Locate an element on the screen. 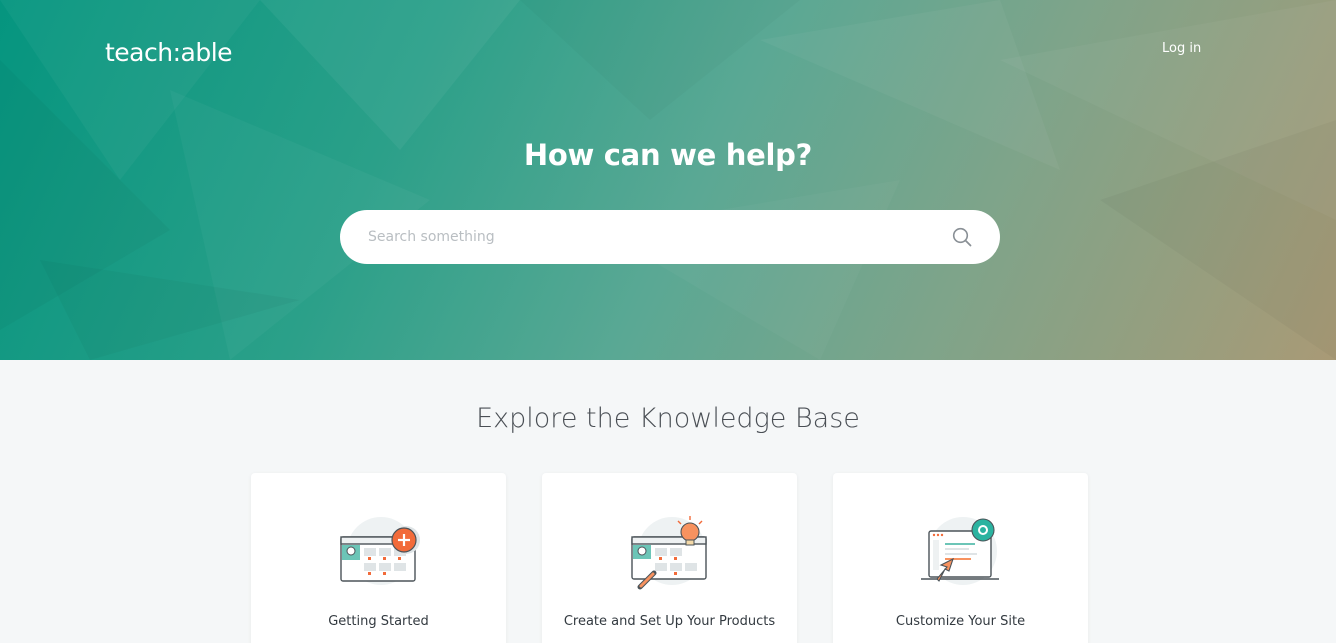 The width and height of the screenshot is (1336, 643). hero-headline: How can we help? is located at coordinates (668, 155).